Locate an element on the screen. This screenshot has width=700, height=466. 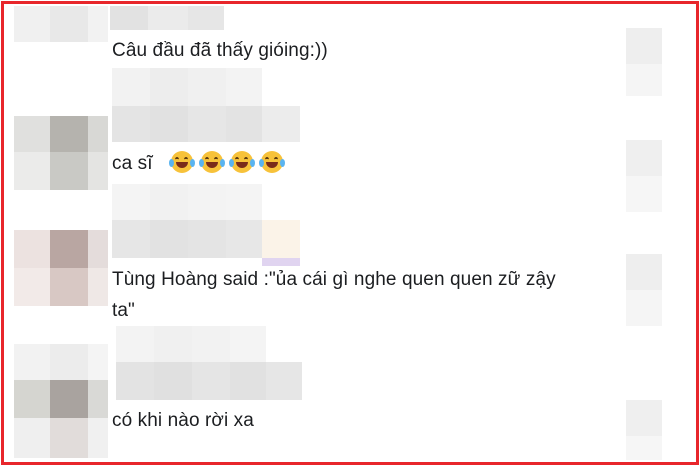
comment-text-2: ca sĩ is located at coordinates (201, 164).